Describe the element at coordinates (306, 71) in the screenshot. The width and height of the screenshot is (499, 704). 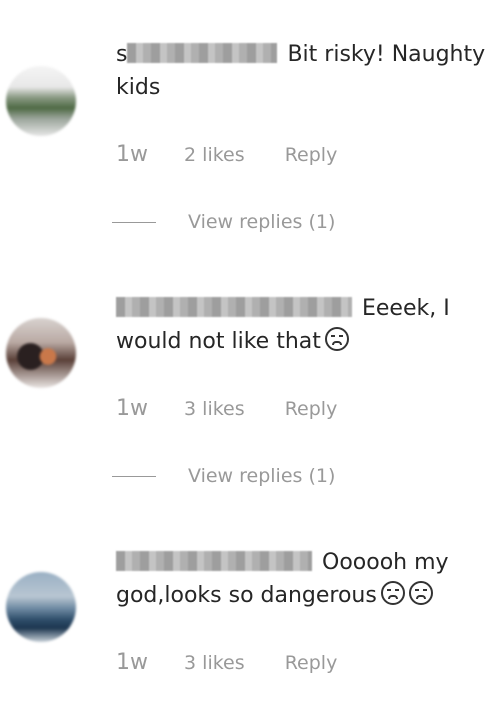
I see `comment-text: s Bit risky! Naughty kids` at that location.